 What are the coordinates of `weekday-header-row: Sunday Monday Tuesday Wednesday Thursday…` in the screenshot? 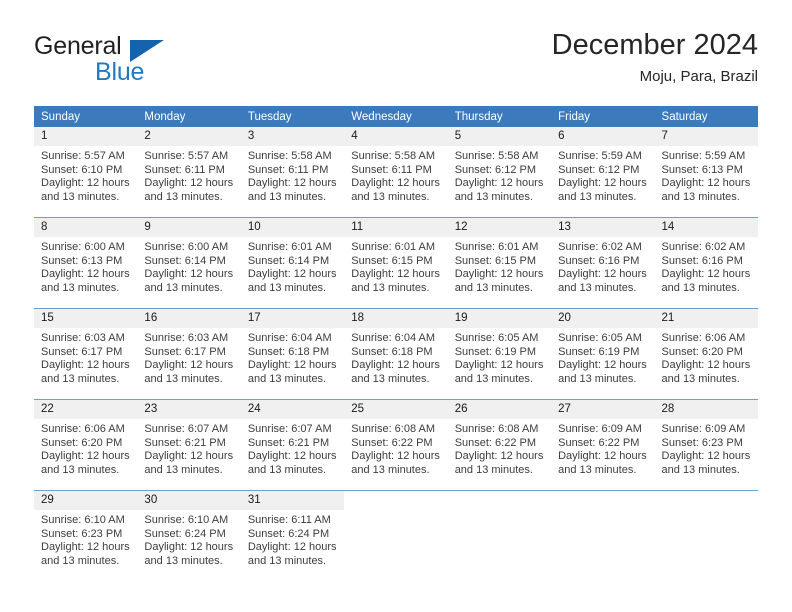 It's located at (396, 116).